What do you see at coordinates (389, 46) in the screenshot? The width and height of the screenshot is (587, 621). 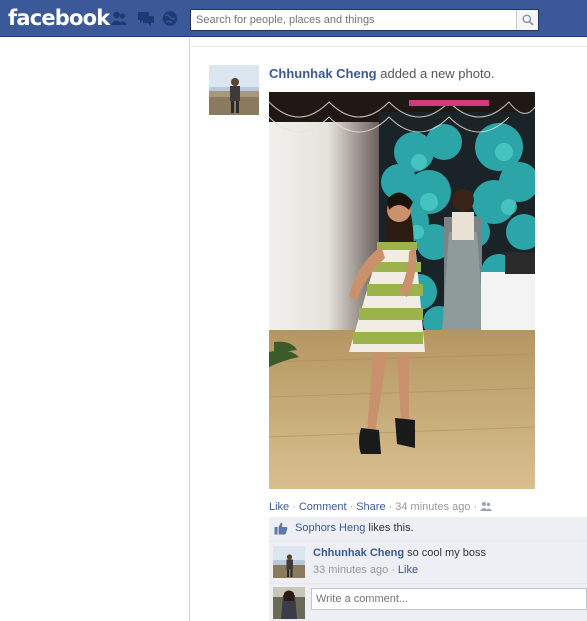 I see `feed-divider` at bounding box center [389, 46].